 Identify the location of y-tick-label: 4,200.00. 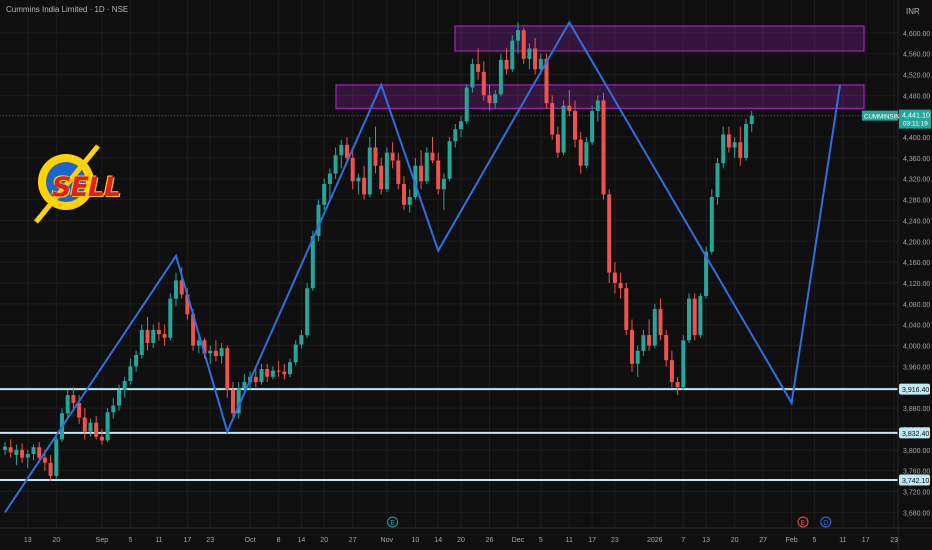
(916, 242).